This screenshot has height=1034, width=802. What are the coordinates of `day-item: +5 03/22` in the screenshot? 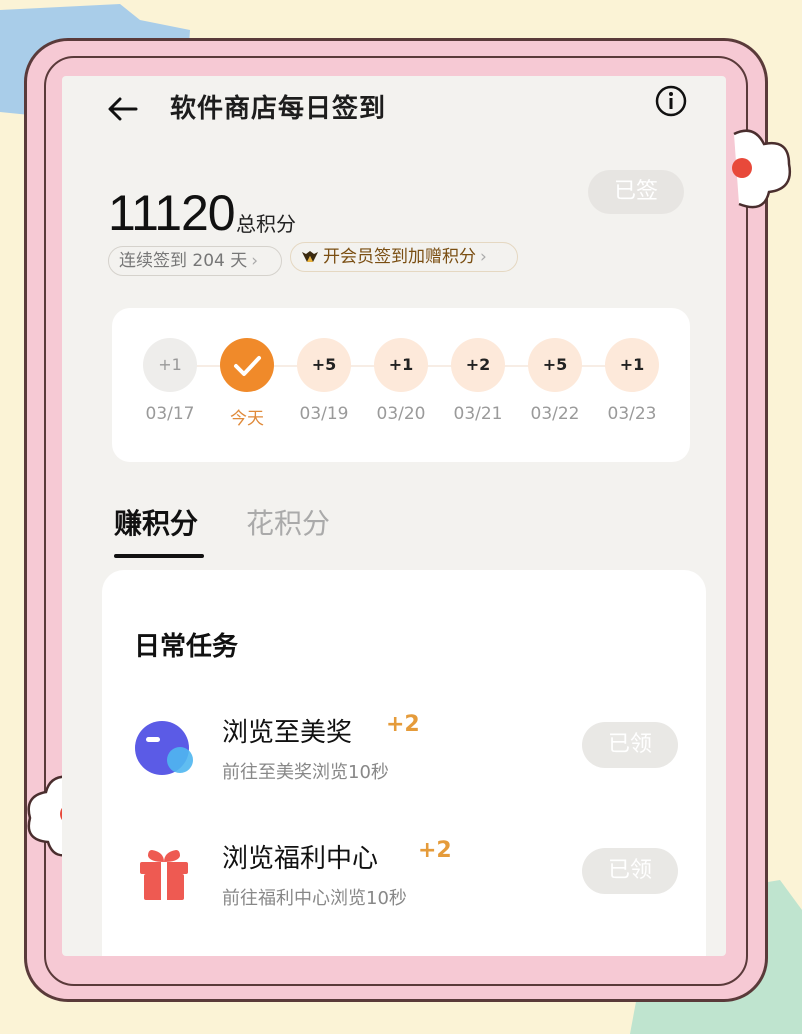 It's located at (555, 381).